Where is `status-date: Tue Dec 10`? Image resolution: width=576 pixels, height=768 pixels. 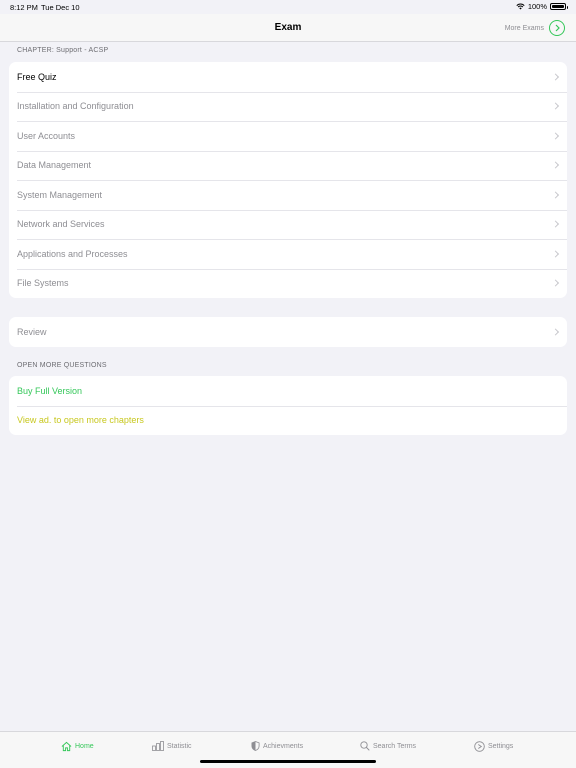 status-date: Tue Dec 10 is located at coordinates (60, 7).